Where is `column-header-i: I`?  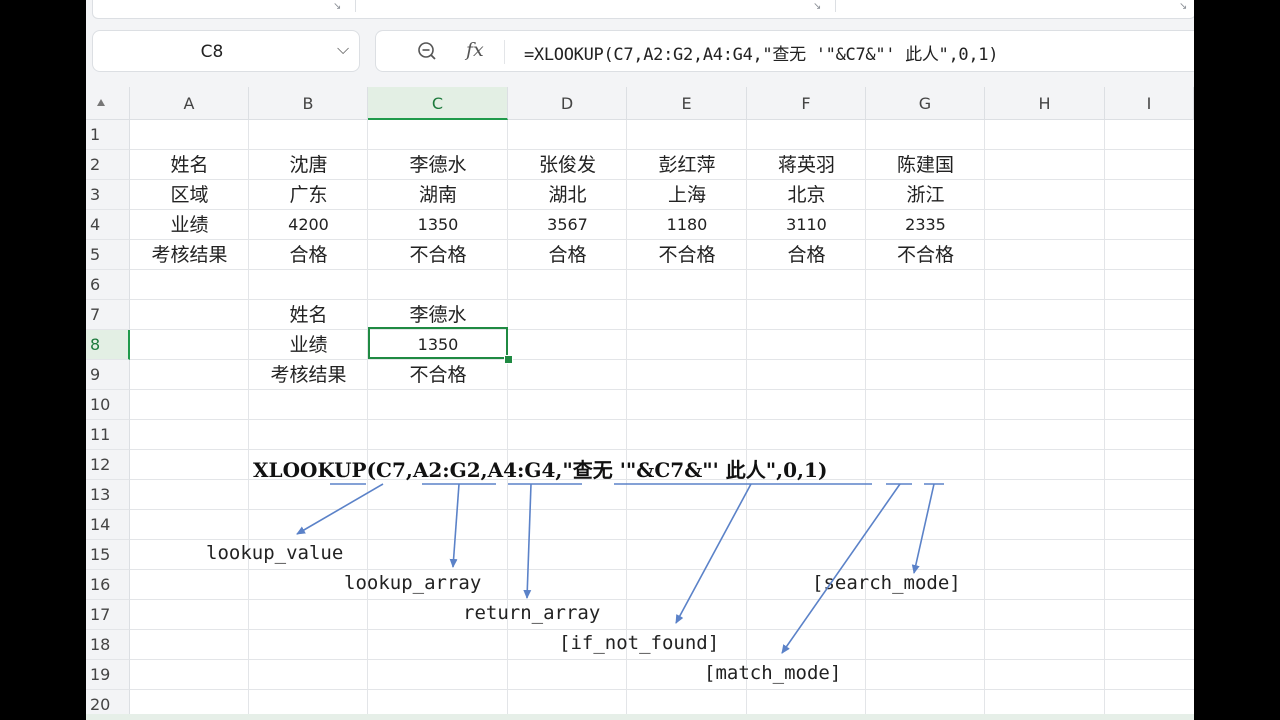
column-header-i: I is located at coordinates (1149, 103).